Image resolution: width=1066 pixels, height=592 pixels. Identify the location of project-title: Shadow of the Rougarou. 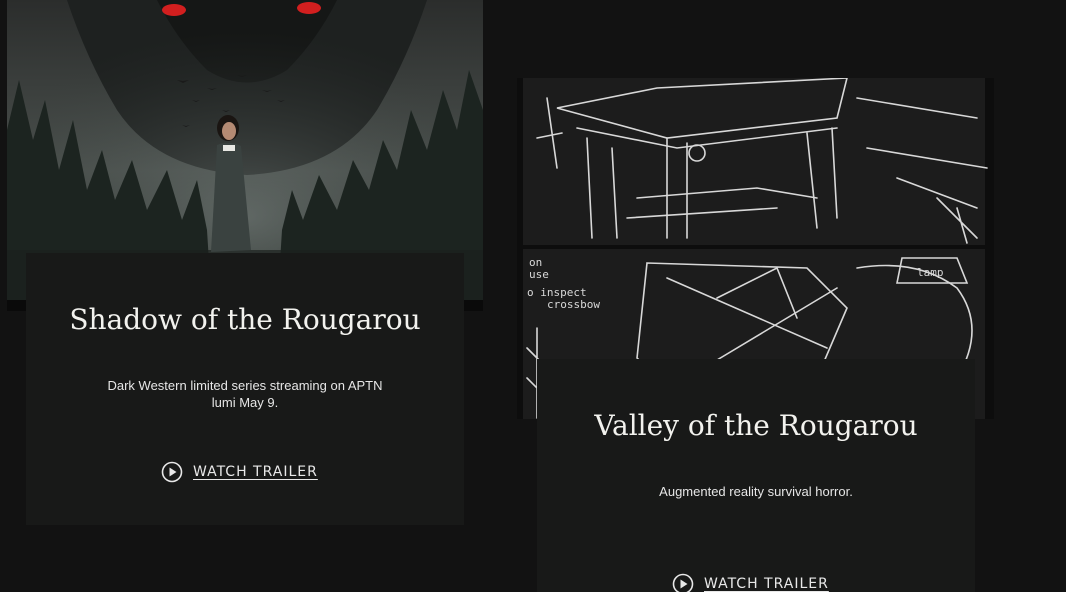
(245, 319).